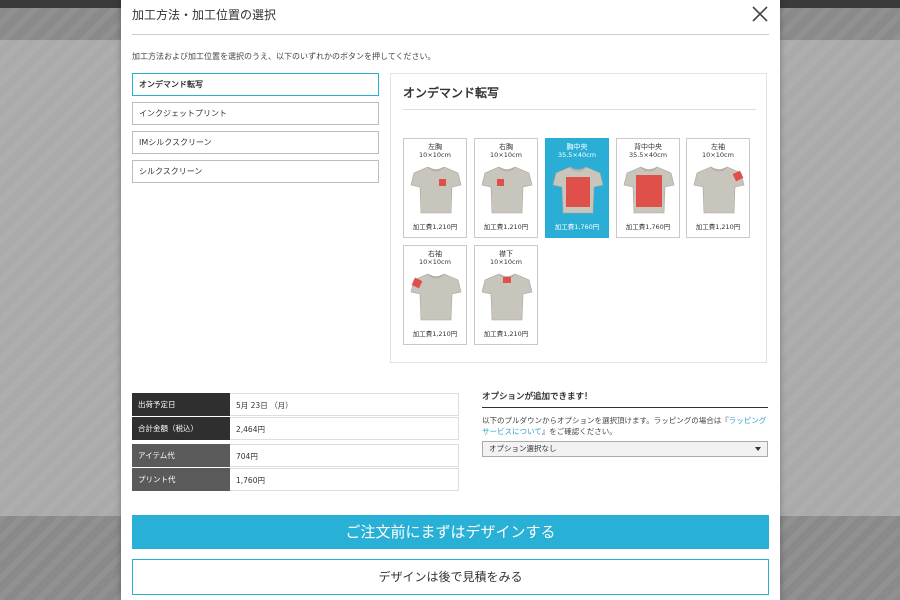  Describe the element at coordinates (181, 404) in the screenshot. I see `summary-label: 出荷予定日` at that location.